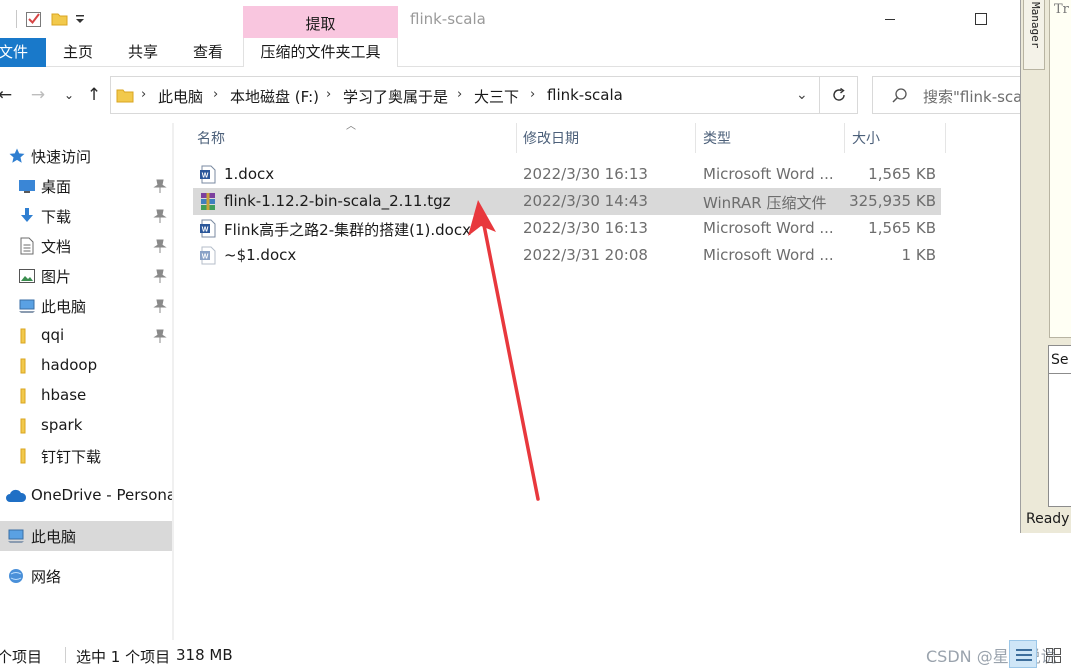  I want to click on session-panel-title: Se, so click(1060, 360).